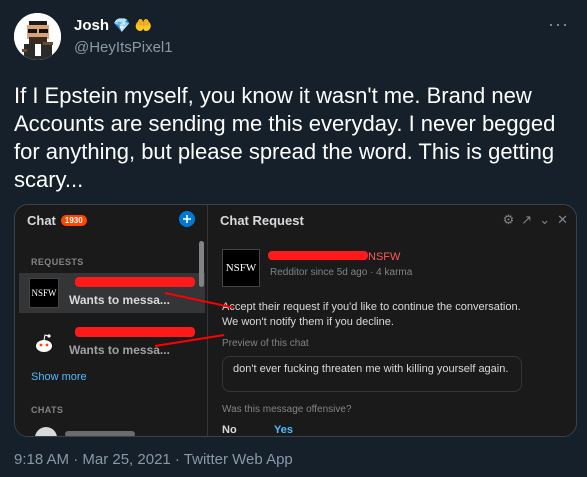 This screenshot has height=477, width=587. I want to click on ellipsis-icon: ···, so click(558, 24).